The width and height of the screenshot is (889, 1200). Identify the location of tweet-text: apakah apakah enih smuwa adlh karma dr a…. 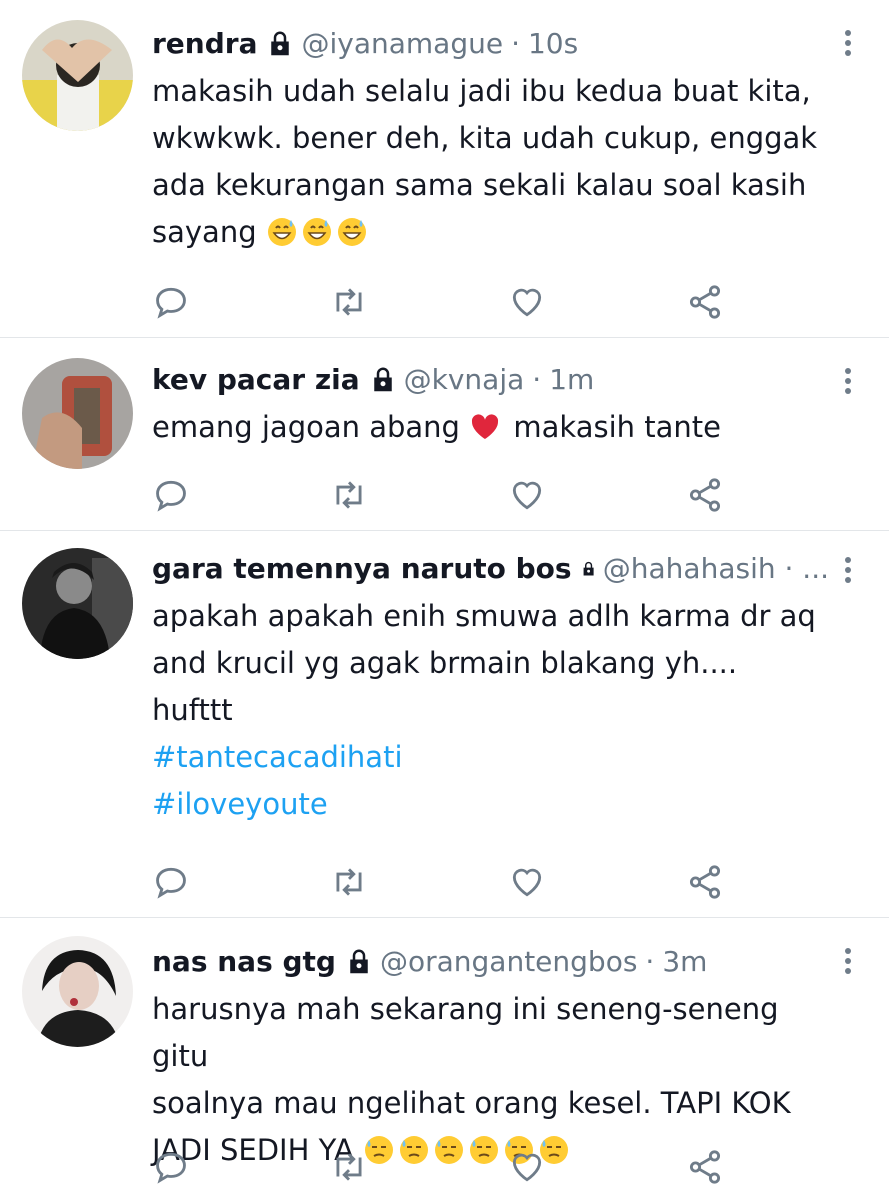
(490, 710).